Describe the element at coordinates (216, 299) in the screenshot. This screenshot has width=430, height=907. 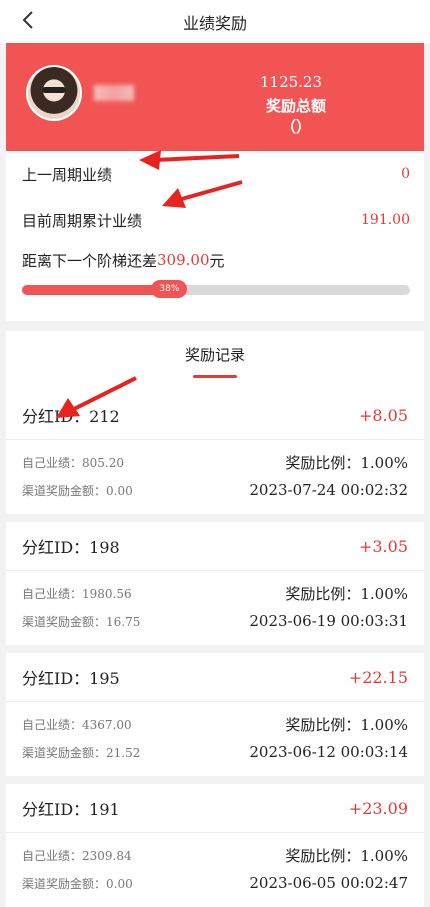
I see `tier-progress: 38%` at that location.